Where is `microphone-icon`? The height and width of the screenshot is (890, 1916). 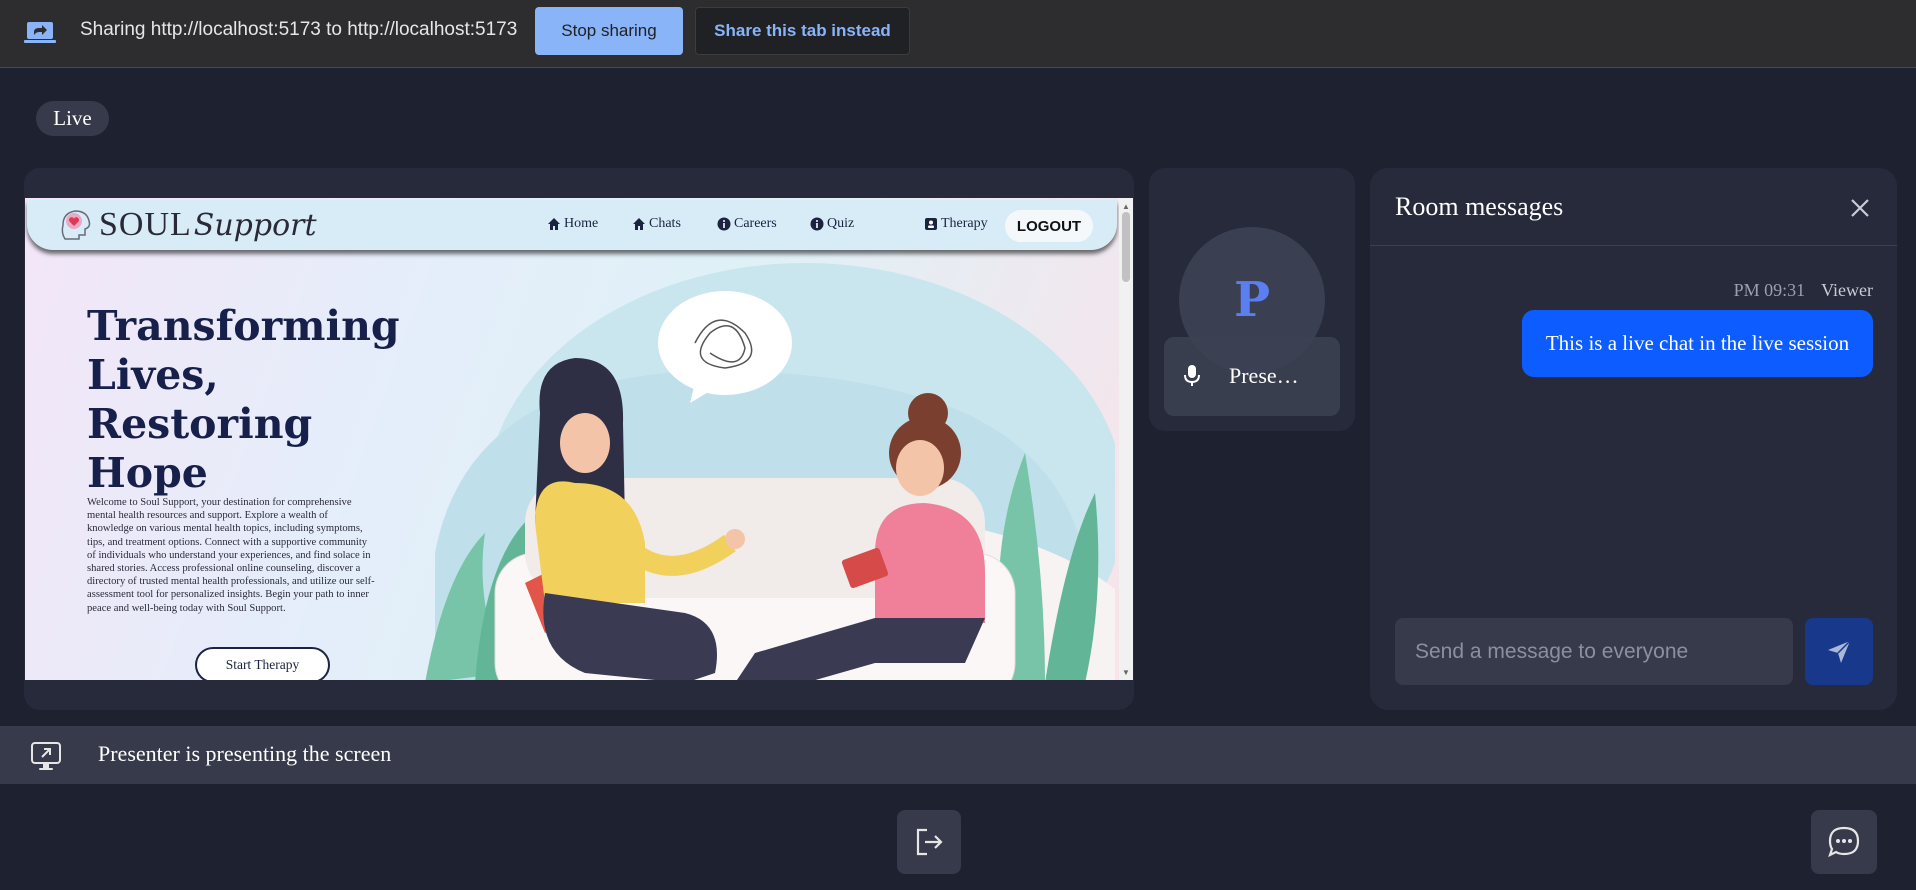
microphone-icon is located at coordinates (1192, 375).